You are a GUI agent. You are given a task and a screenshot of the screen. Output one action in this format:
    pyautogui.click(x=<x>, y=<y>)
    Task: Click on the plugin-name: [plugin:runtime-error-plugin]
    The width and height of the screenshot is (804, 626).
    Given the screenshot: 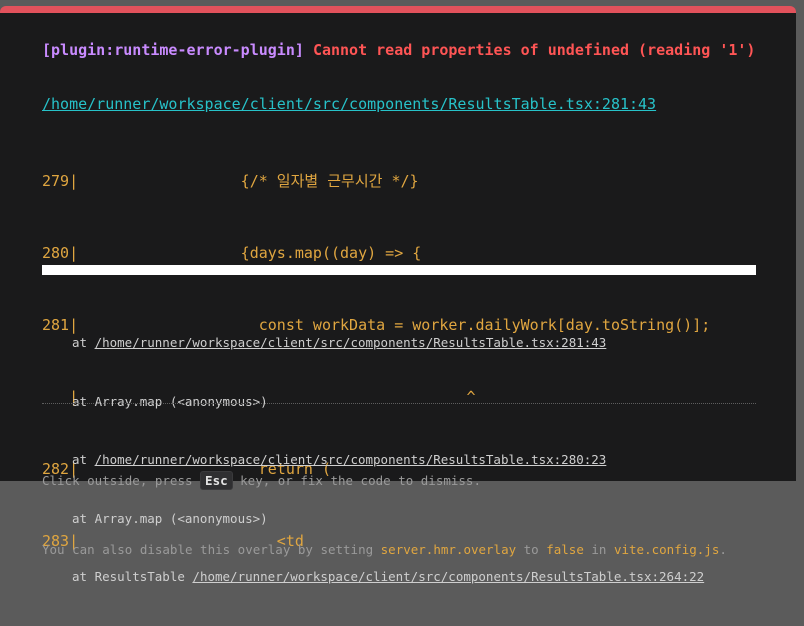 What is the action you would take?
    pyautogui.click(x=173, y=50)
    